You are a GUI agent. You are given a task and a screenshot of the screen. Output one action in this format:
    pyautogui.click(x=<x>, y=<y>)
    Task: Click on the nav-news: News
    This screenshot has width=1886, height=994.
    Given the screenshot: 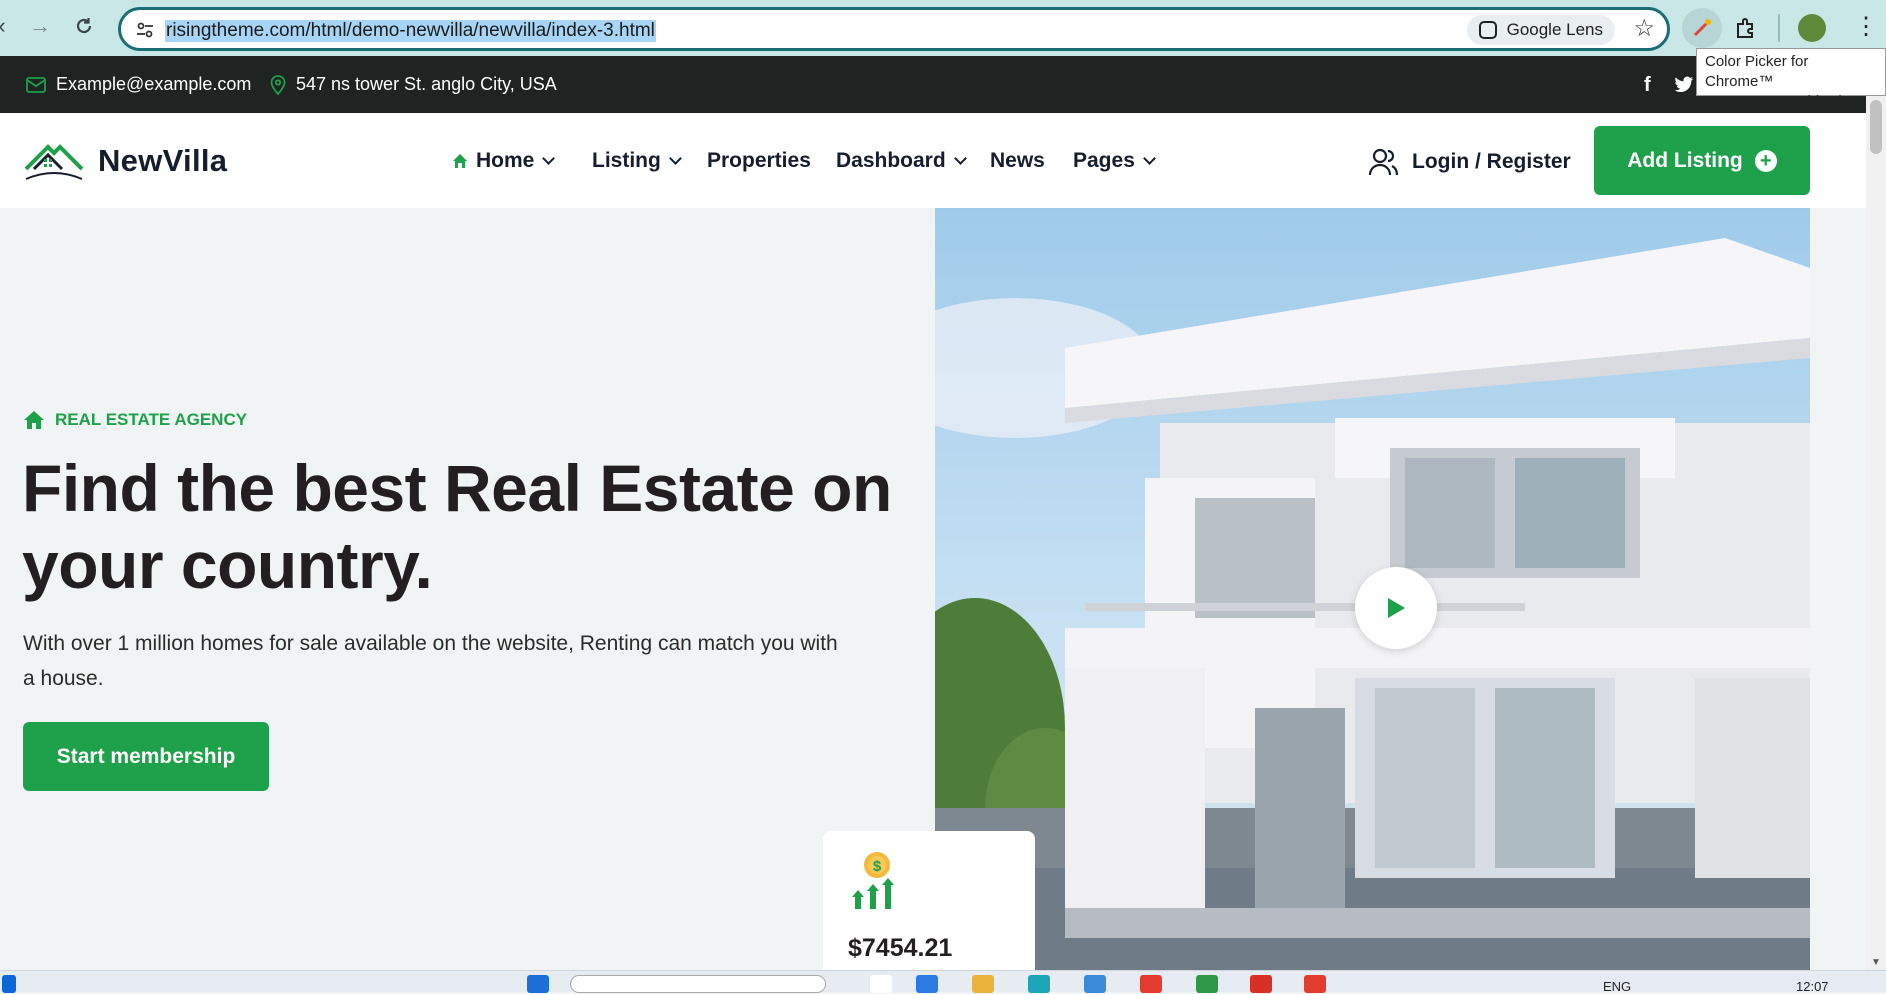 What is the action you would take?
    pyautogui.click(x=1017, y=161)
    